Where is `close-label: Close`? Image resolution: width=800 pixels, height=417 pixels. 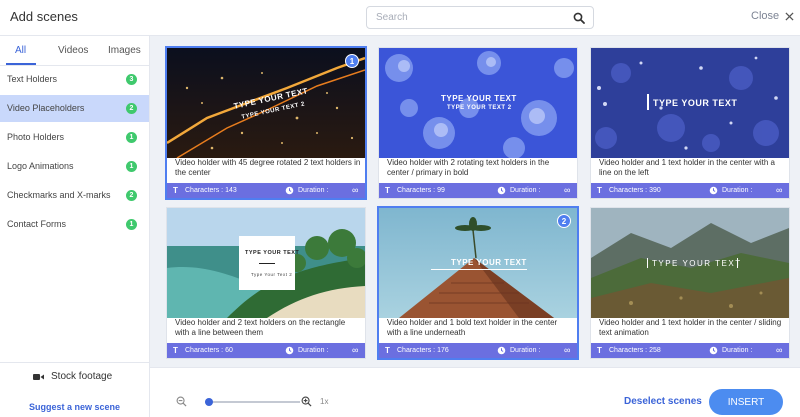 close-label: Close is located at coordinates (765, 16).